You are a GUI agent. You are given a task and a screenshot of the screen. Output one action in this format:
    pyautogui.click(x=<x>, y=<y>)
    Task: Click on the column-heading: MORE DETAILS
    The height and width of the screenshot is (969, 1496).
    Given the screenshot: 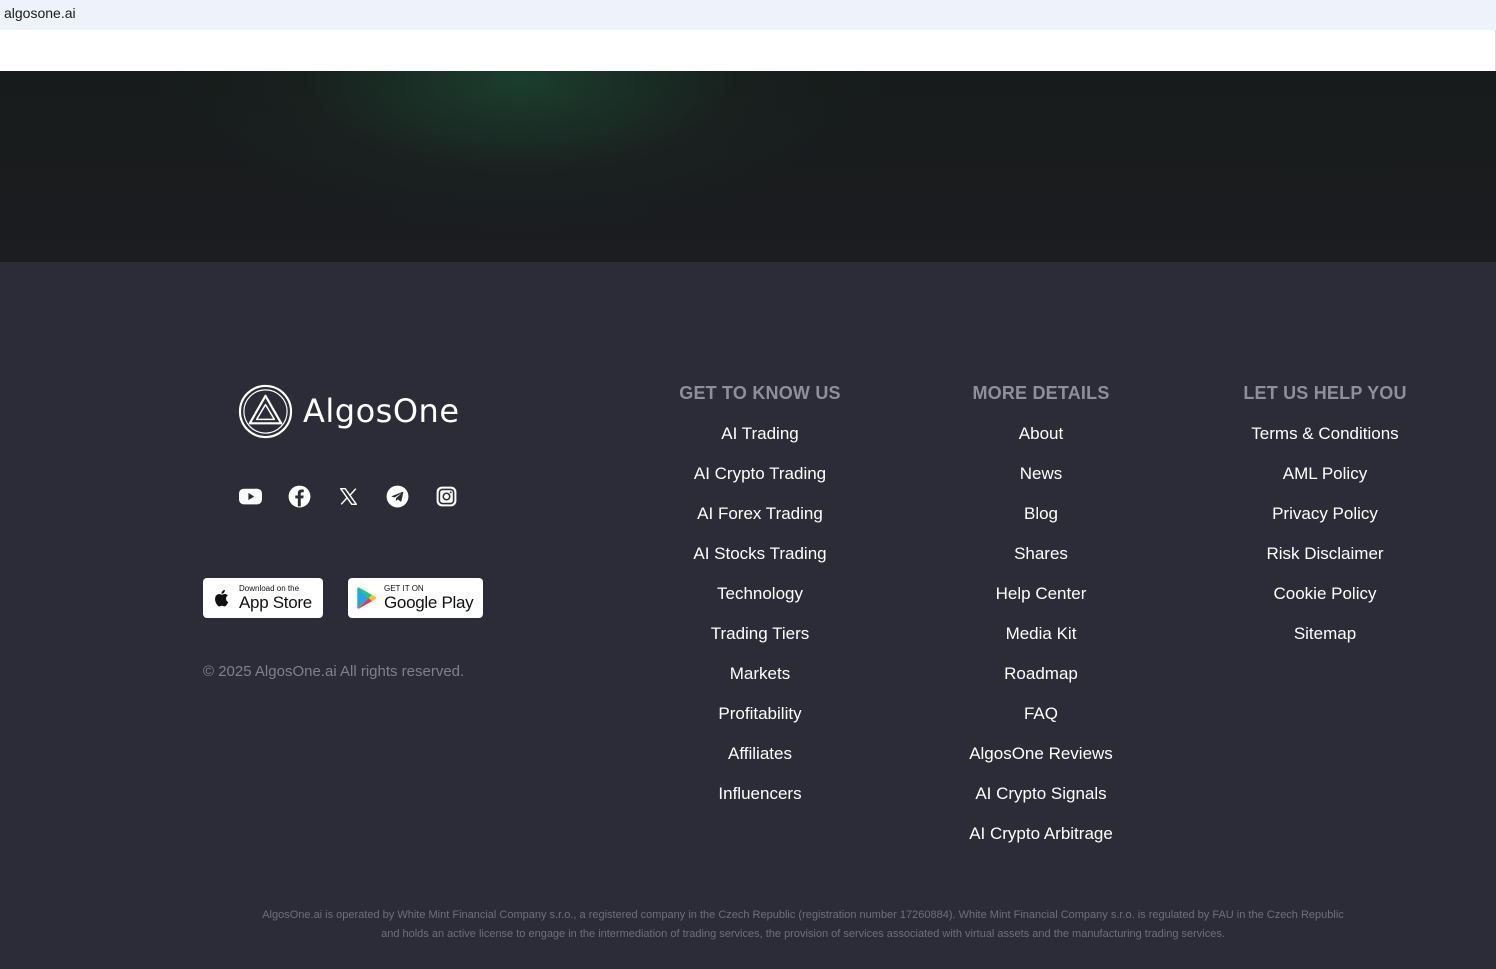 What is the action you would take?
    pyautogui.click(x=1041, y=393)
    